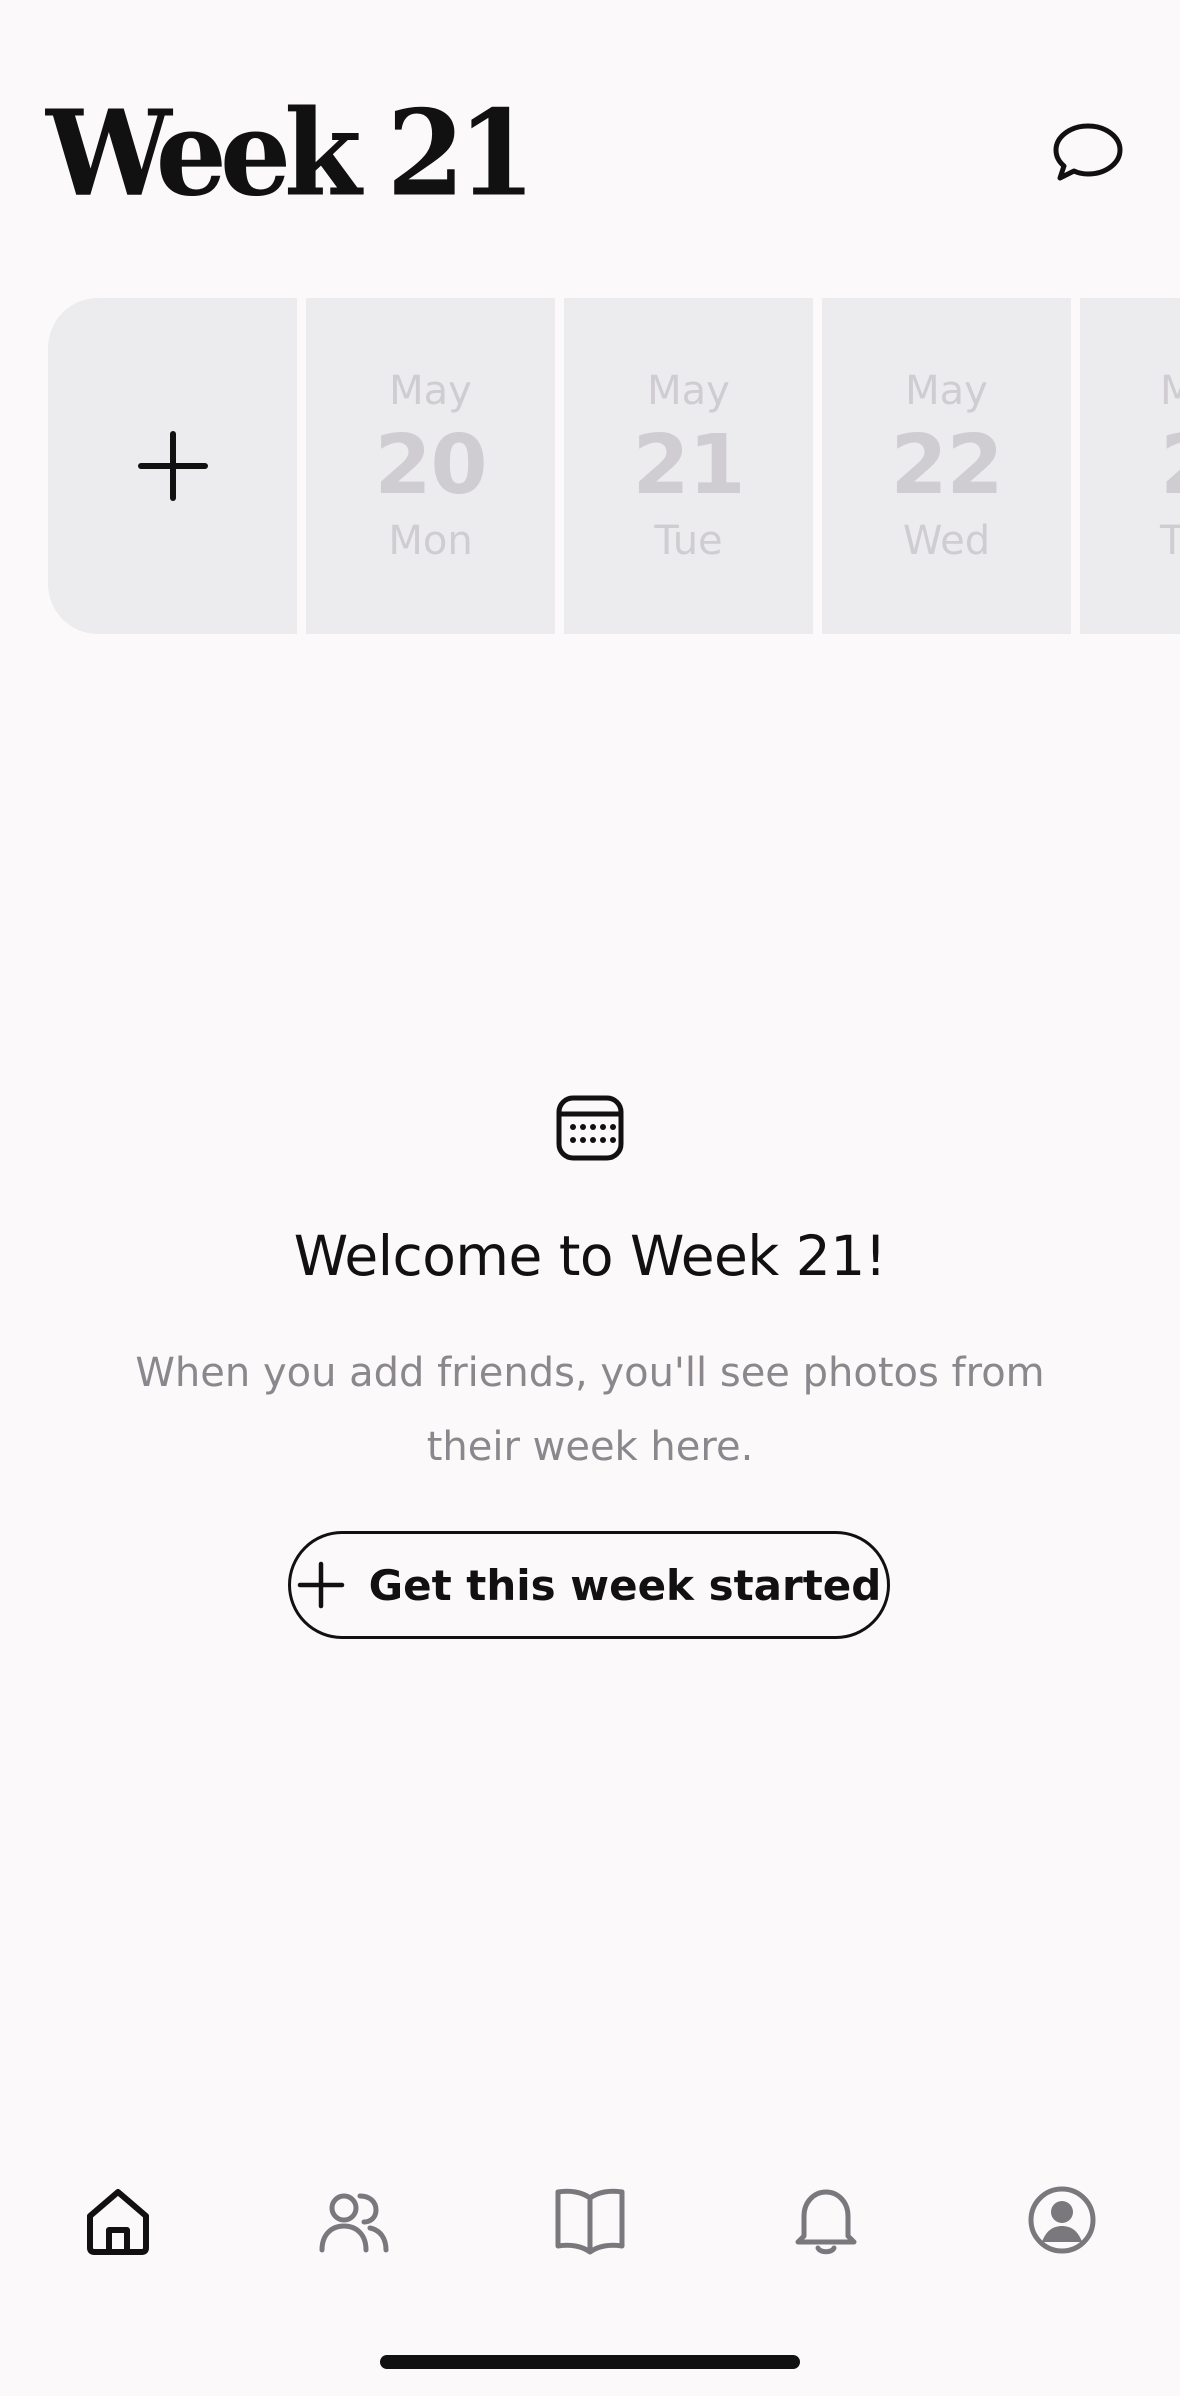 This screenshot has height=2396, width=1180. I want to click on tab-bar, so click(590, 2230).